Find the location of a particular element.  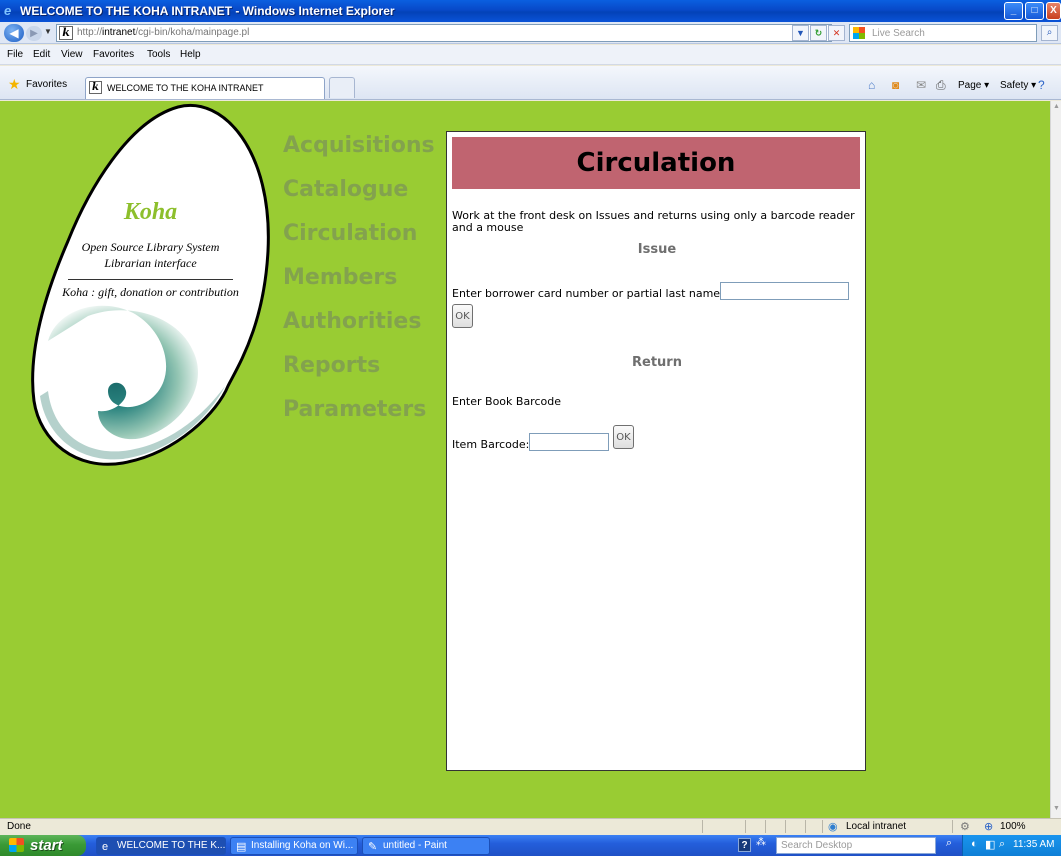

volume-icon: ◧ is located at coordinates (990, 844).